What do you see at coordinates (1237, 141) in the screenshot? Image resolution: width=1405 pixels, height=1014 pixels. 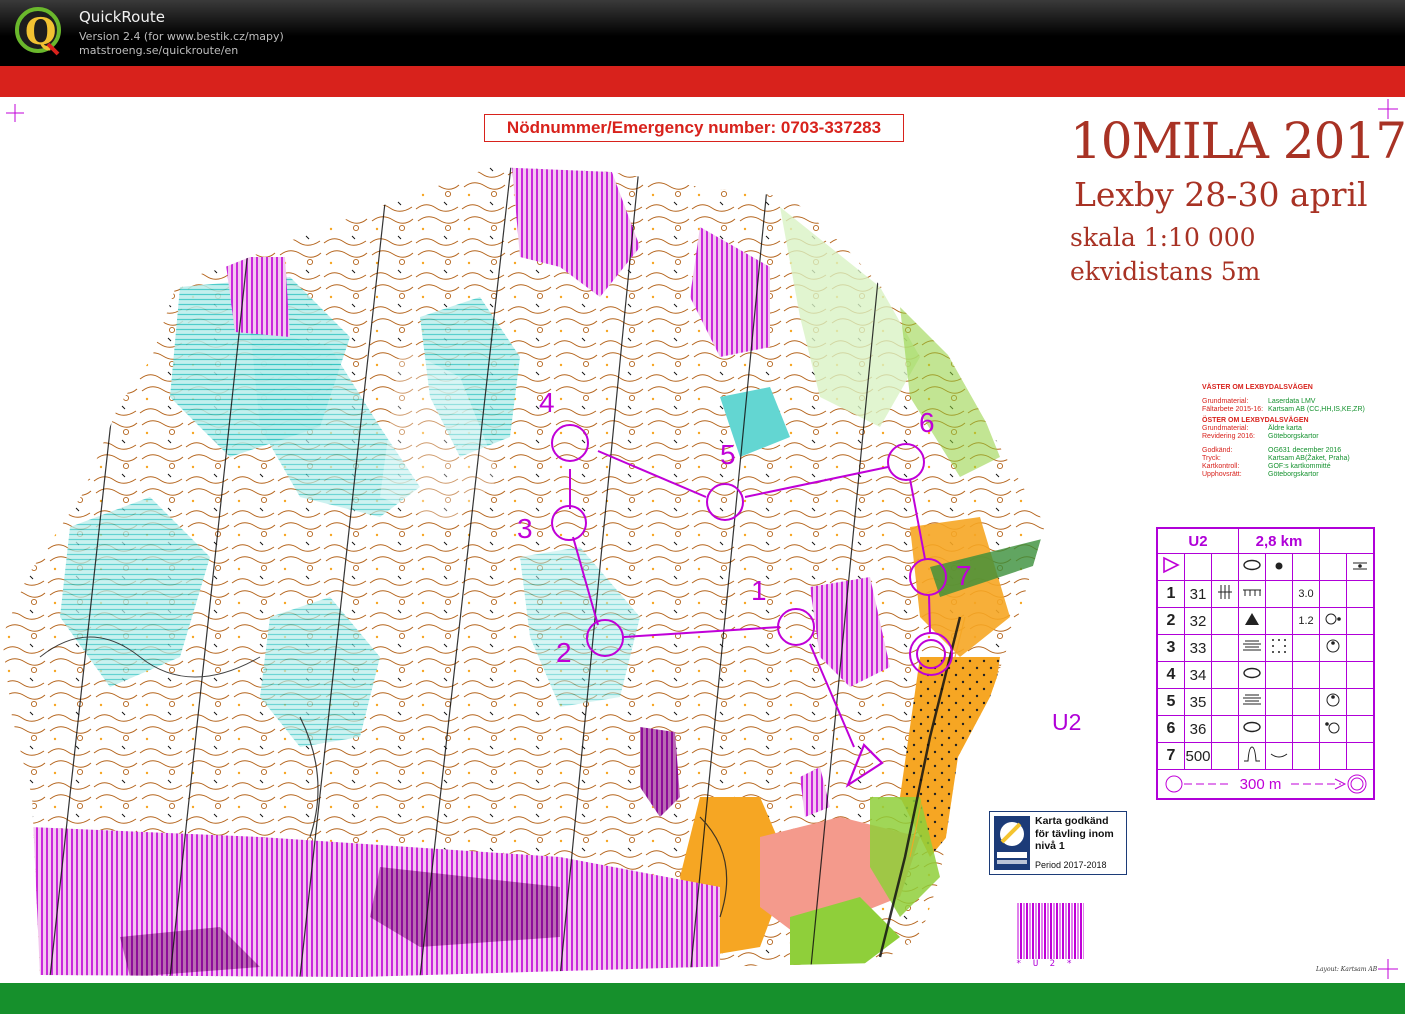 I see `event-title: 10MILA 2017` at bounding box center [1237, 141].